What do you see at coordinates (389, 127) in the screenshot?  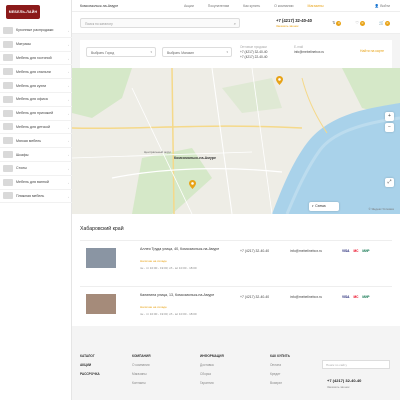 I see `zoom-out-button: −` at bounding box center [389, 127].